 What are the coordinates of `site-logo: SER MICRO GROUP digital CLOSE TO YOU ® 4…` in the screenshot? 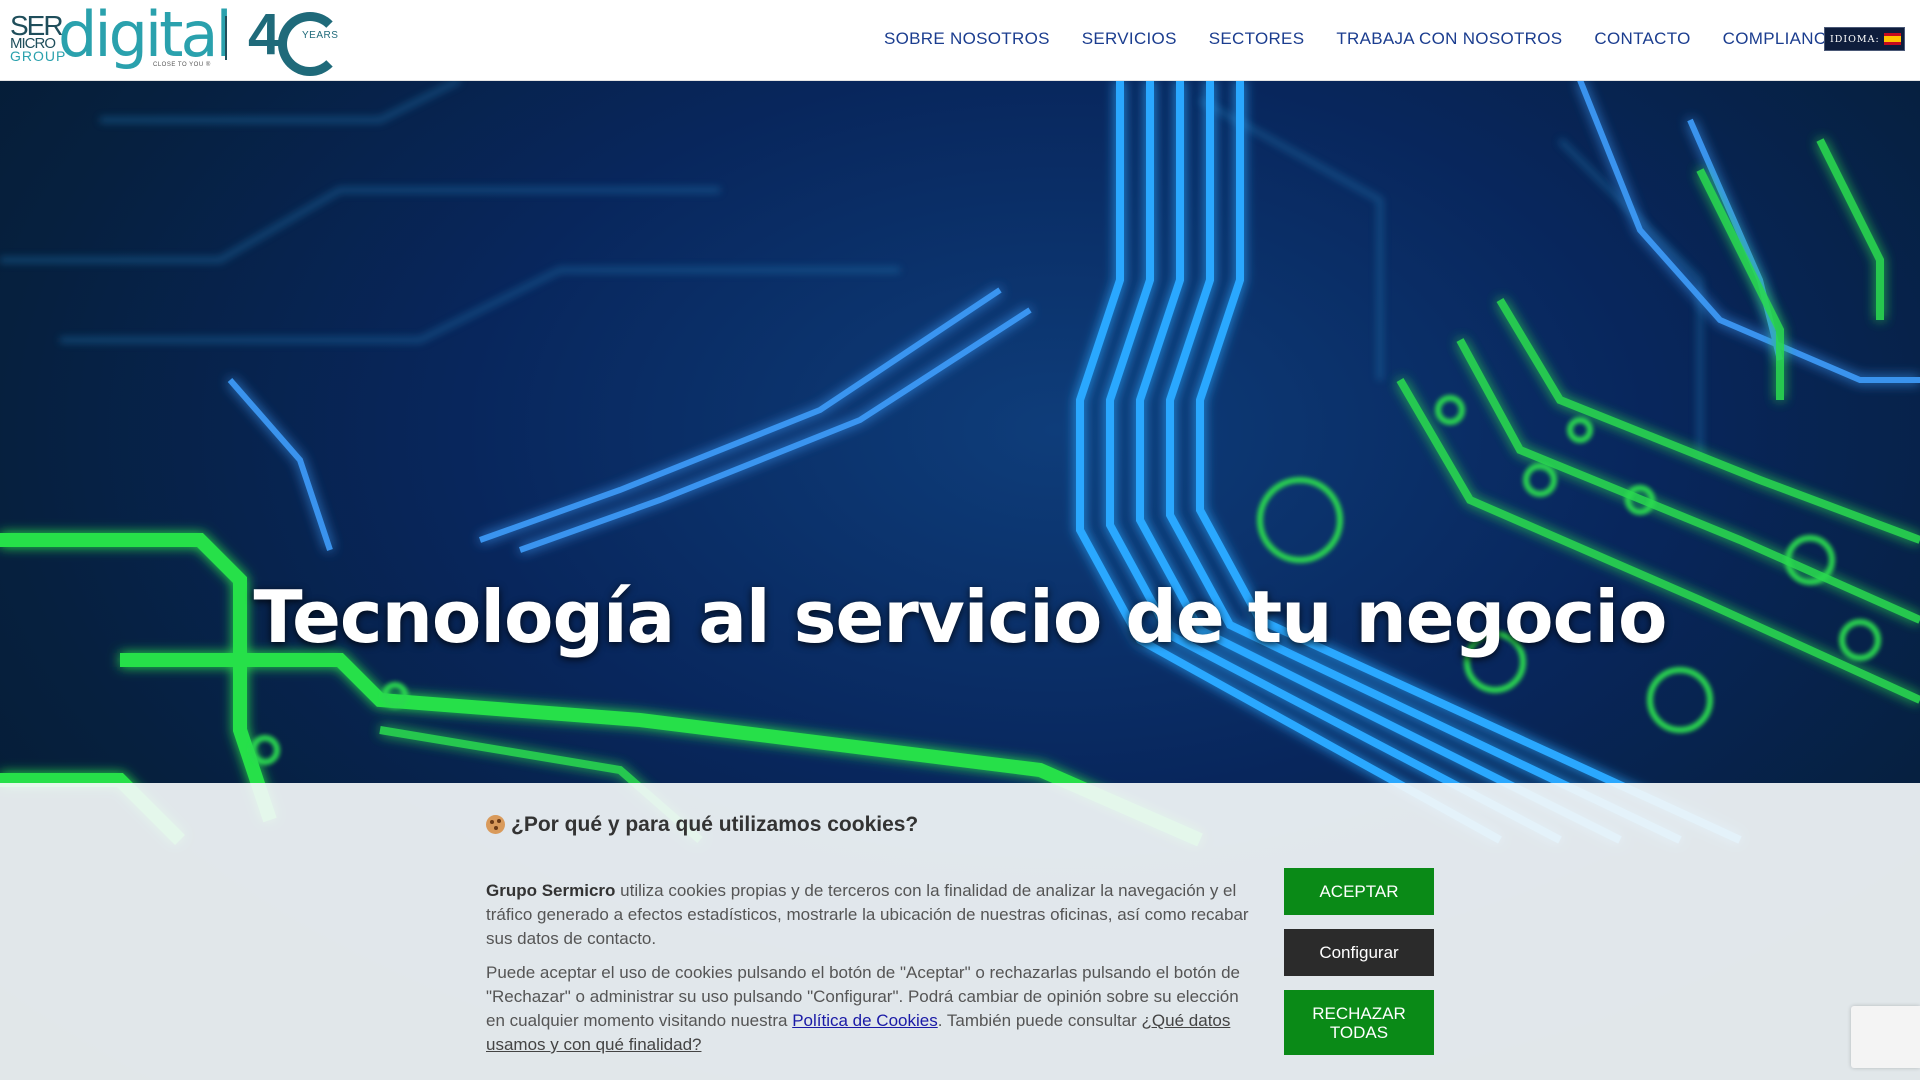 It's located at (176, 40).